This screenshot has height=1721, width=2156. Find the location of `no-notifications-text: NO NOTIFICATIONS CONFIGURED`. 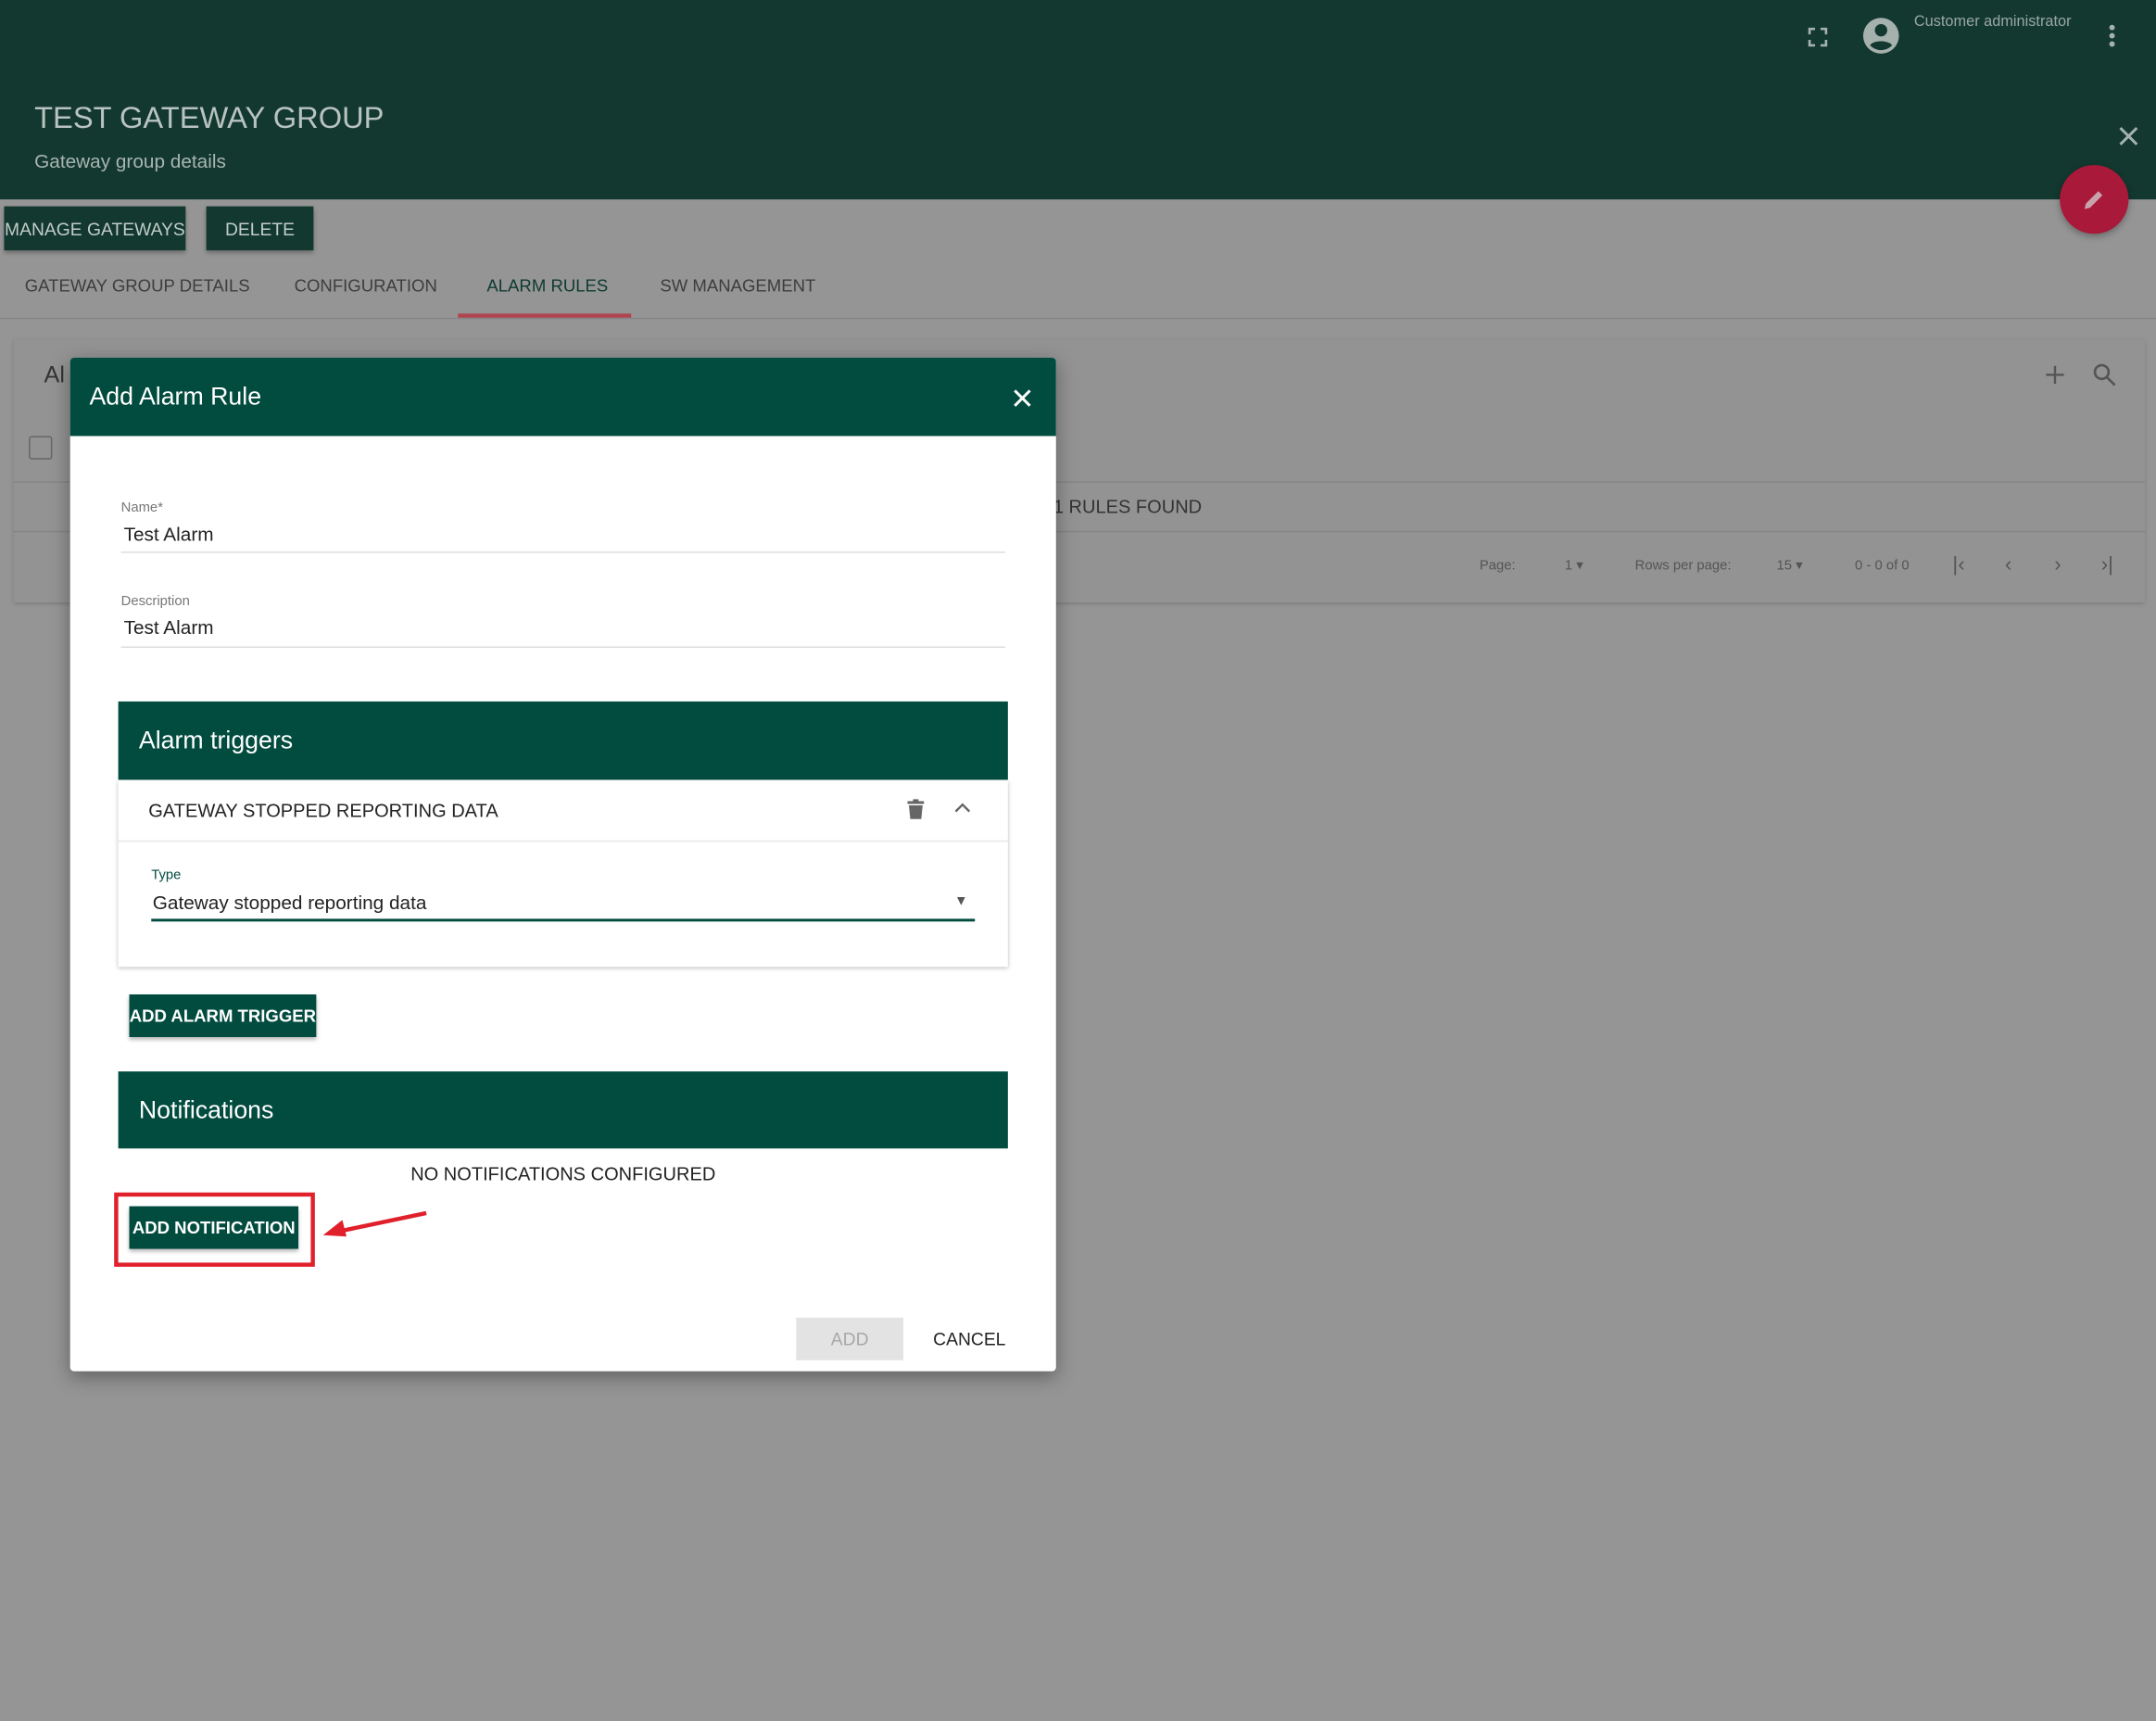

no-notifications-text: NO NOTIFICATIONS CONFIGURED is located at coordinates (563, 1174).